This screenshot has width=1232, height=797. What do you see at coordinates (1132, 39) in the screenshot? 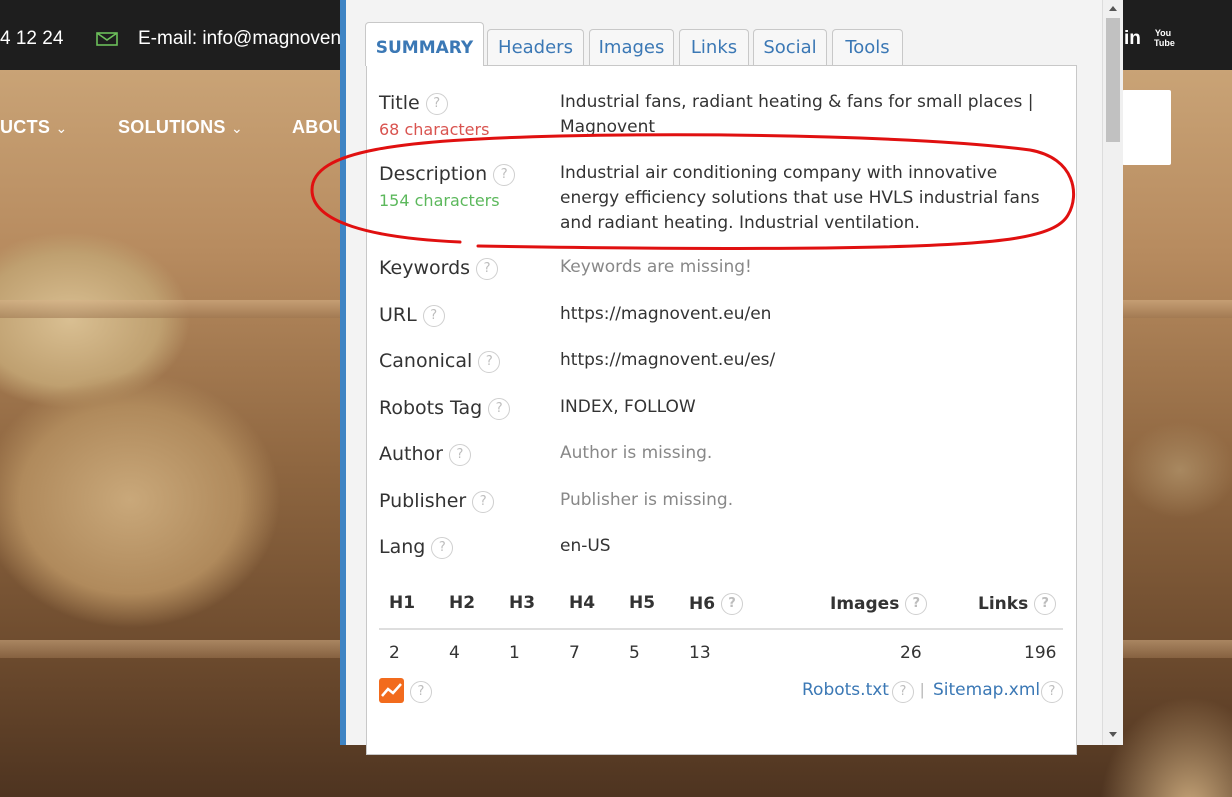
I see `linkedin-icon: in` at bounding box center [1132, 39].